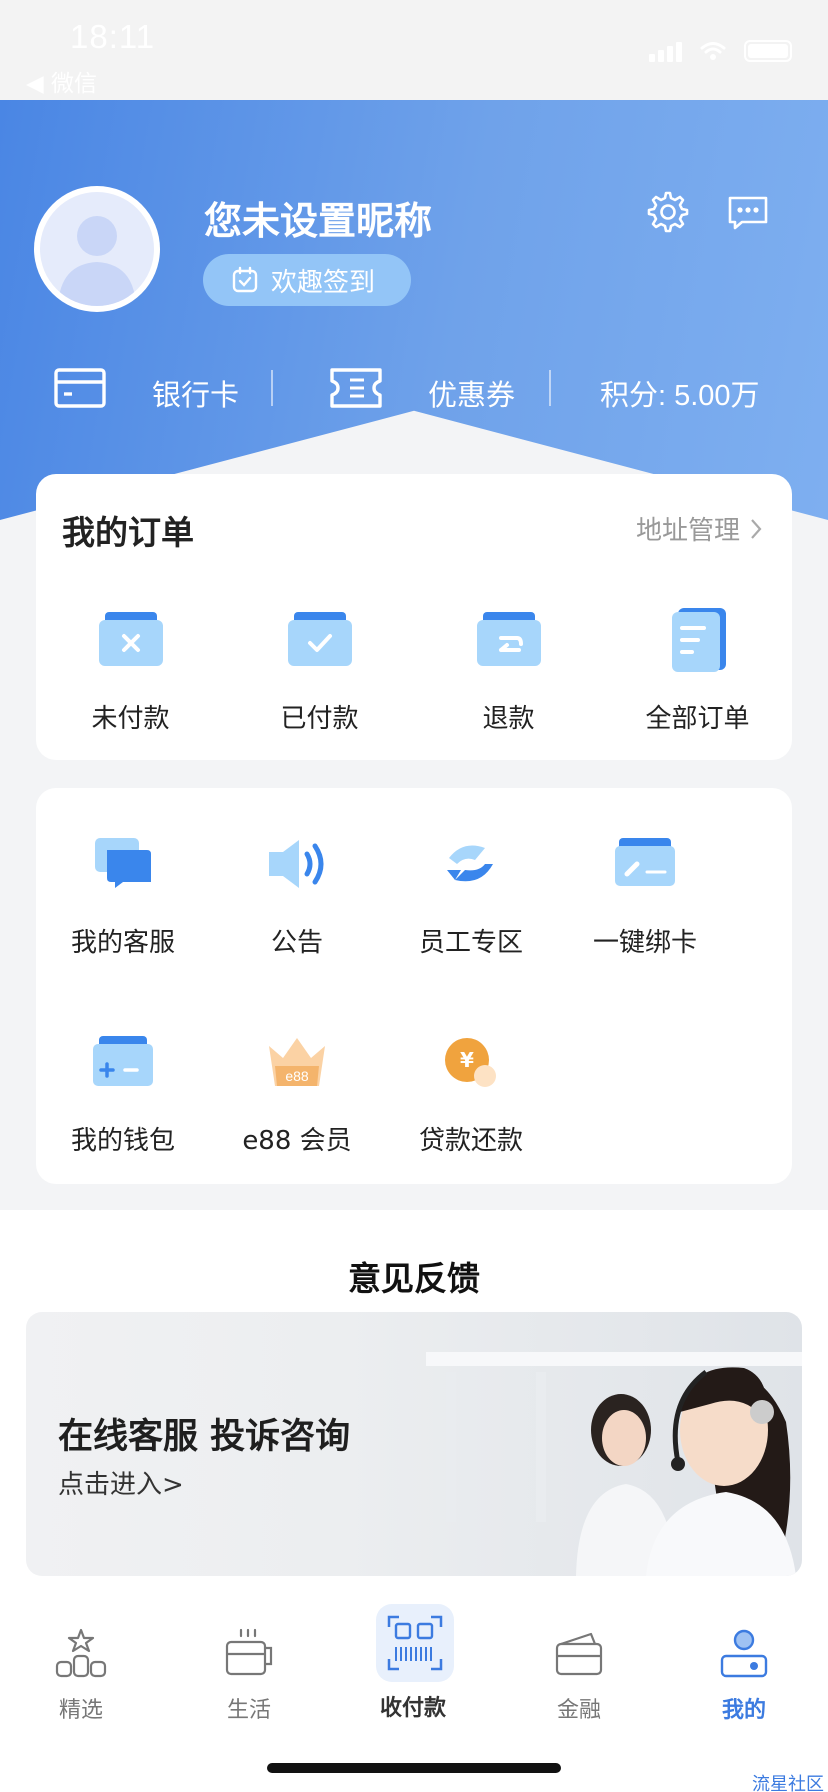 The height and width of the screenshot is (1792, 828). Describe the element at coordinates (130, 719) in the screenshot. I see `order-unpaid-label: 未付款` at that location.